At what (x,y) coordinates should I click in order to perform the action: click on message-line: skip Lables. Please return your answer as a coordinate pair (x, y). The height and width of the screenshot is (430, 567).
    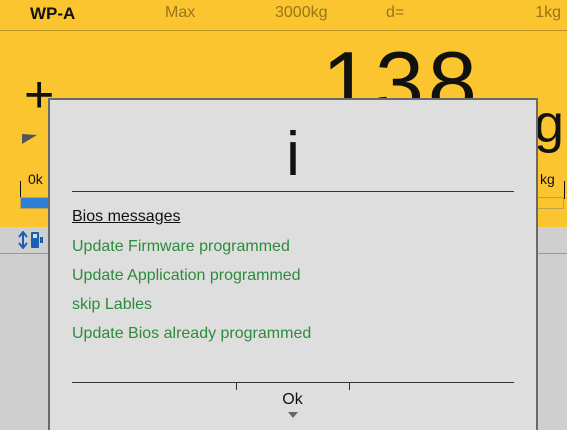
    Looking at the image, I should click on (112, 304).